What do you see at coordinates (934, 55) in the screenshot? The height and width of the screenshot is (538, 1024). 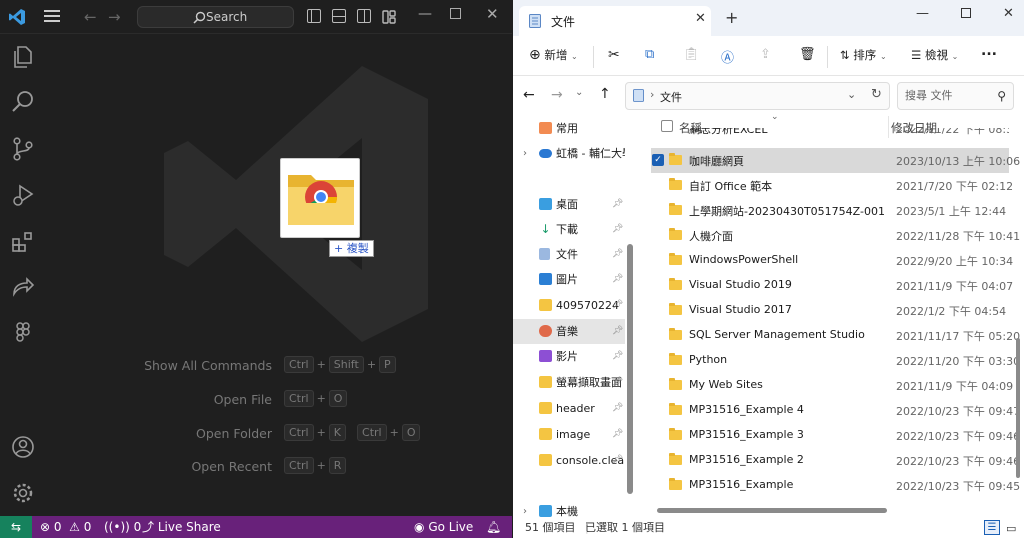 I see `view-button: ☰ 檢視 ⌄` at bounding box center [934, 55].